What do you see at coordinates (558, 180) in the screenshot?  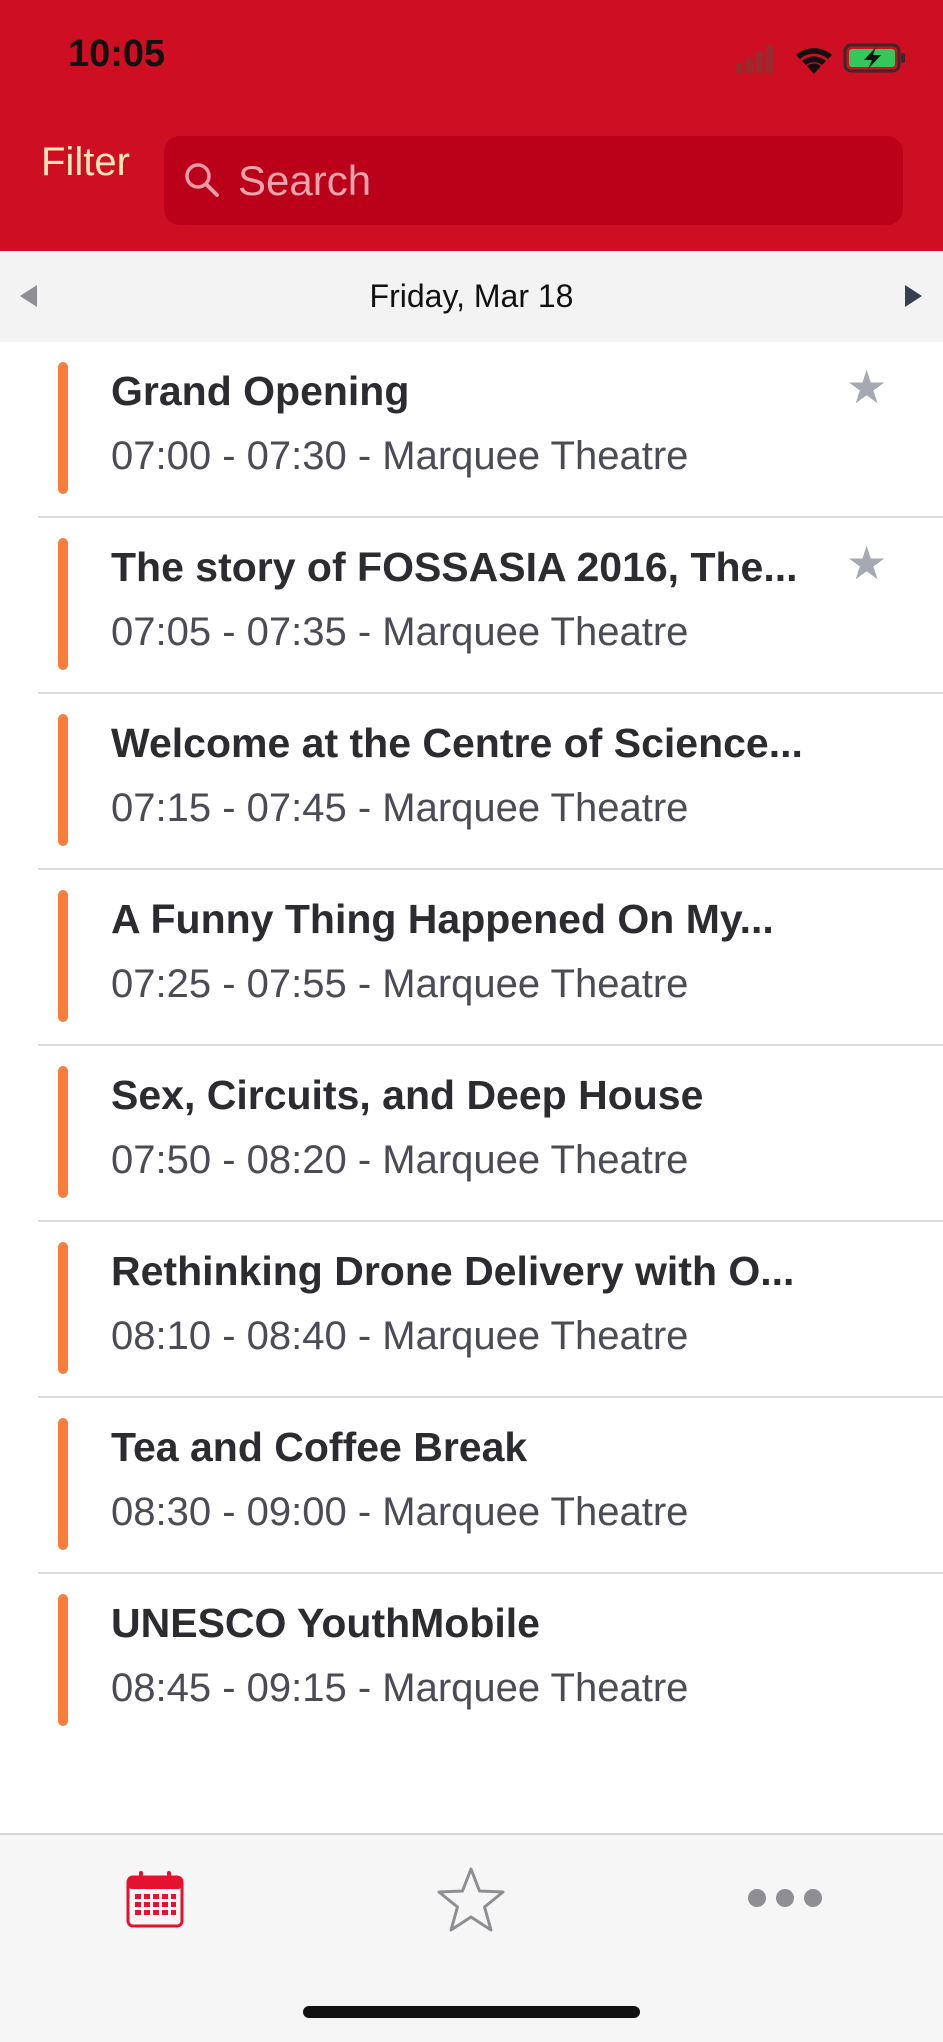 I see `search-input` at bounding box center [558, 180].